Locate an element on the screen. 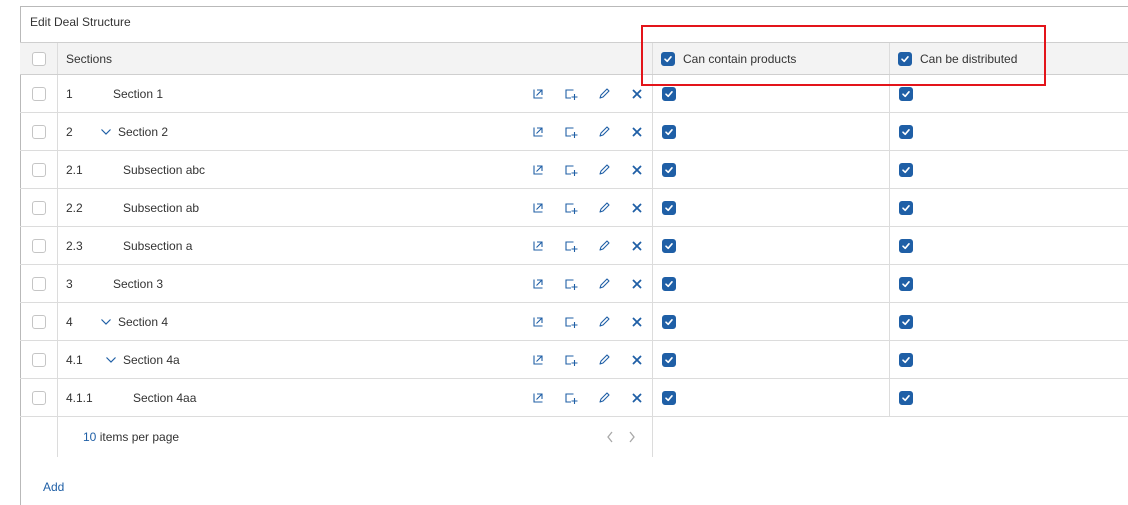 Image resolution: width=1128 pixels, height=505 pixels. previous-page-icon is located at coordinates (610, 437).